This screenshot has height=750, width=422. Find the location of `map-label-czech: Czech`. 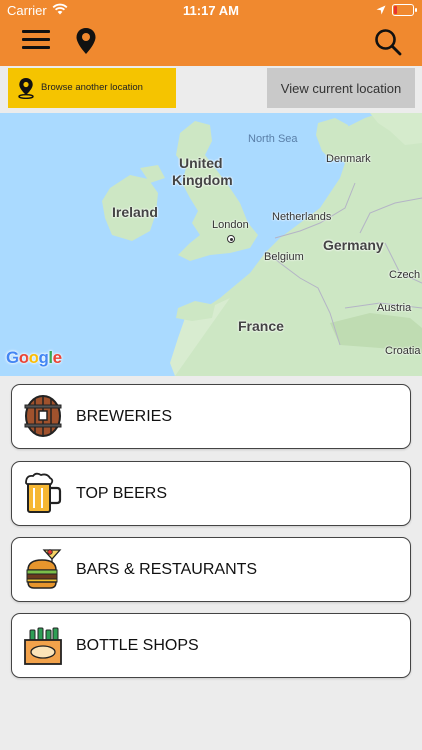

map-label-czech: Czech is located at coordinates (405, 275).